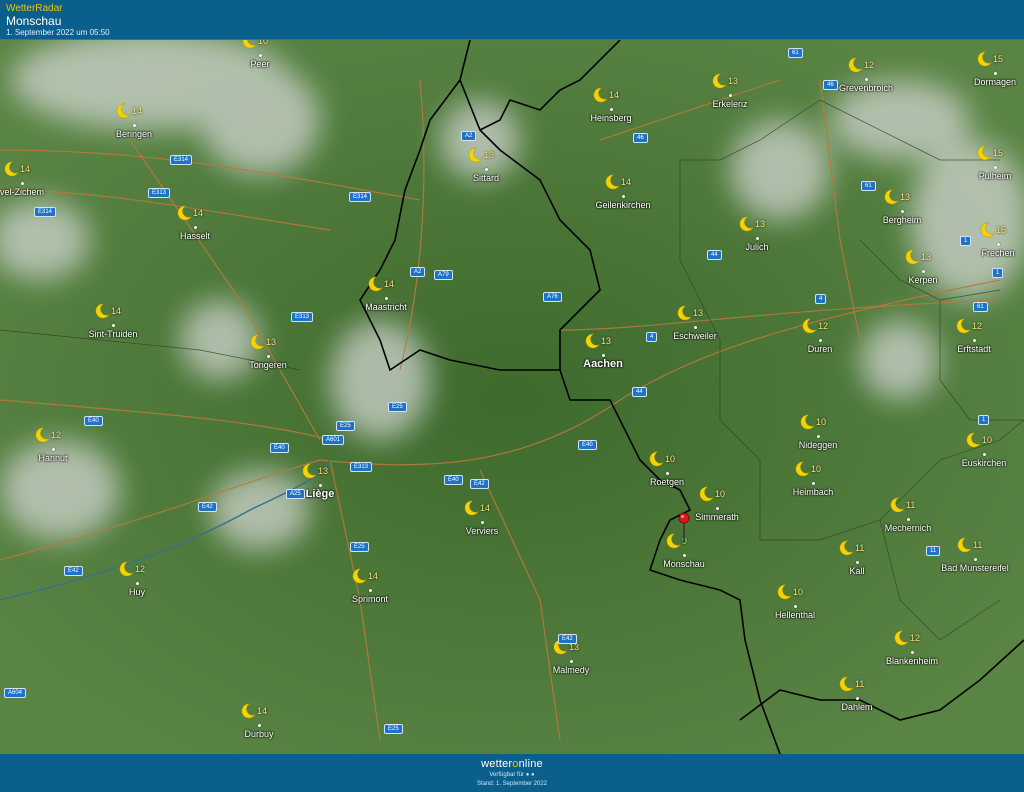 The image size is (1024, 792). I want to click on city-label: Eschweiler, so click(695, 336).